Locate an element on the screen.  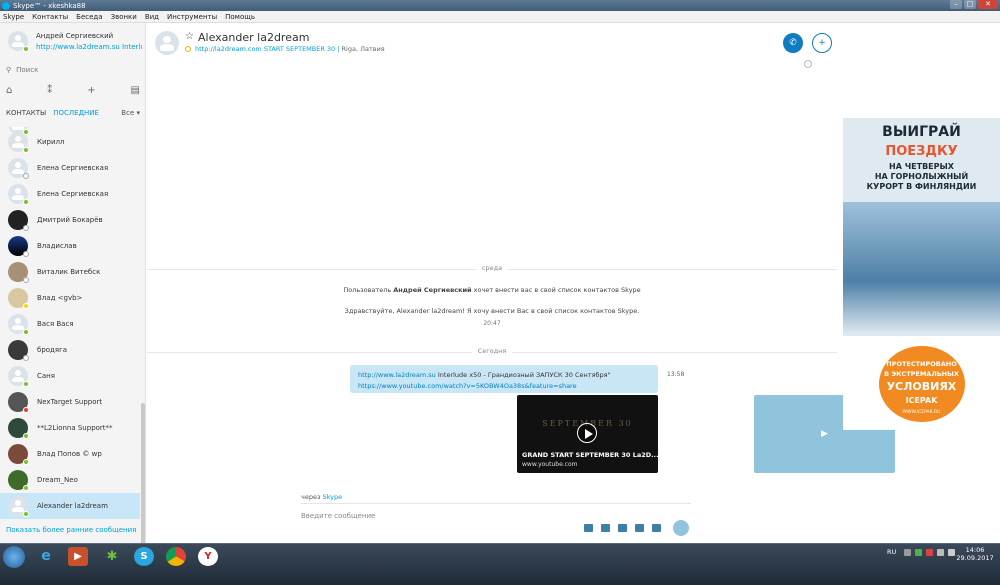
contact-info-icon is located at coordinates (808, 64).